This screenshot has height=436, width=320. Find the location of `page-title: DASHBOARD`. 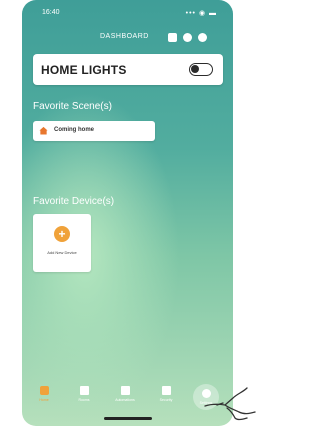

page-title: DASHBOARD is located at coordinates (124, 36).